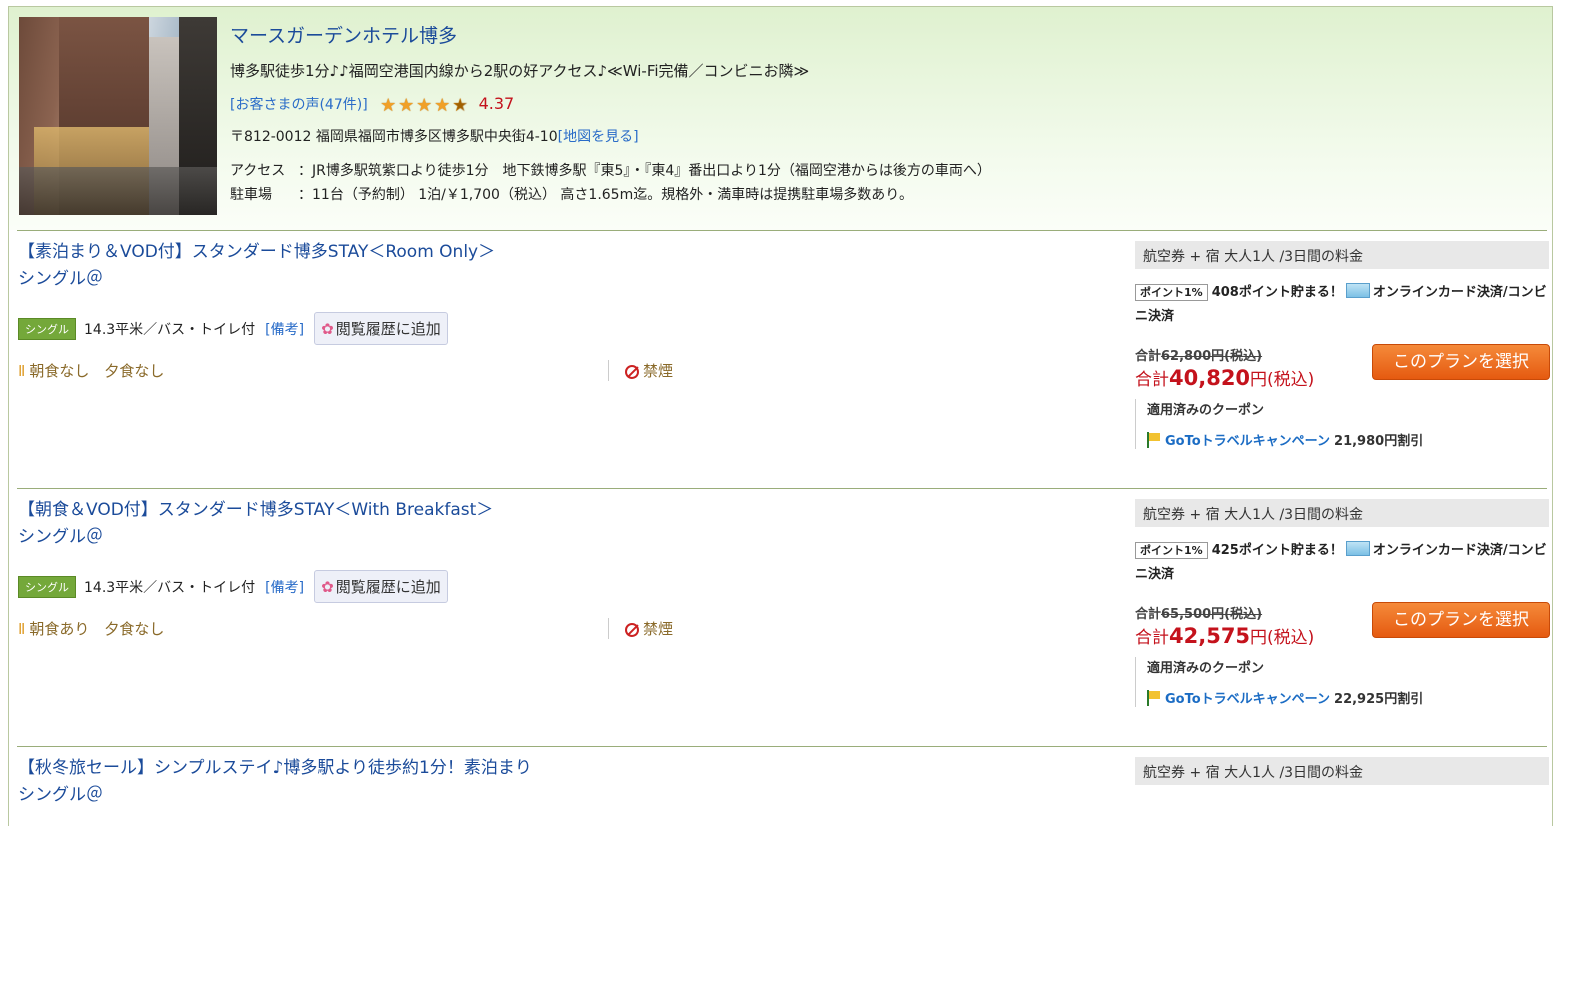 The height and width of the screenshot is (1005, 1585). What do you see at coordinates (598, 137) in the screenshot?
I see `map-link: [地図を見る]` at bounding box center [598, 137].